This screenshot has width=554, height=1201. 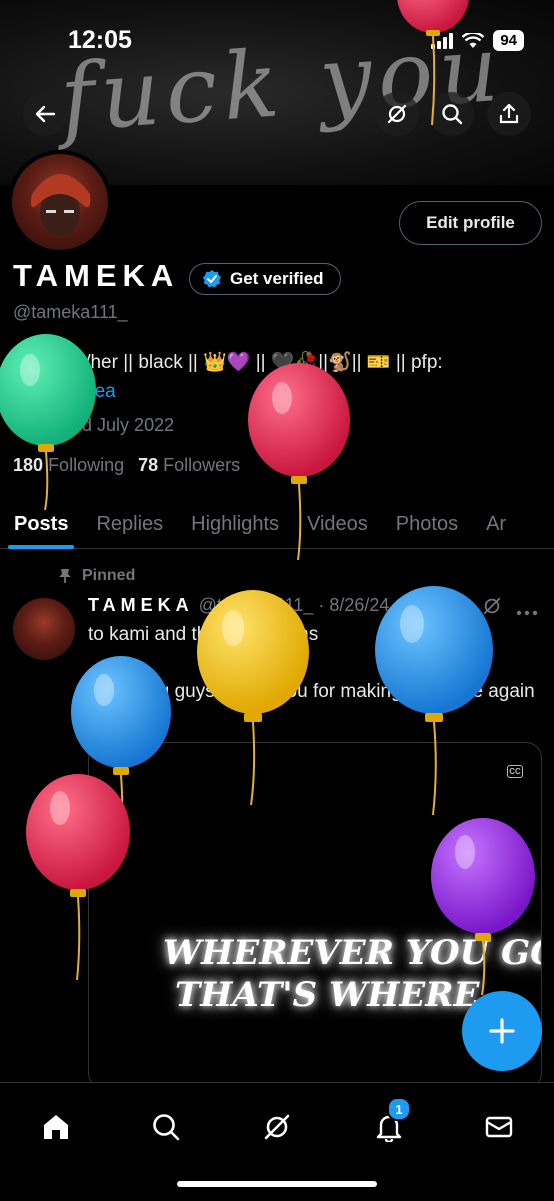 What do you see at coordinates (64, 391) in the screenshot?
I see `bio-link: @munchtea` at bounding box center [64, 391].